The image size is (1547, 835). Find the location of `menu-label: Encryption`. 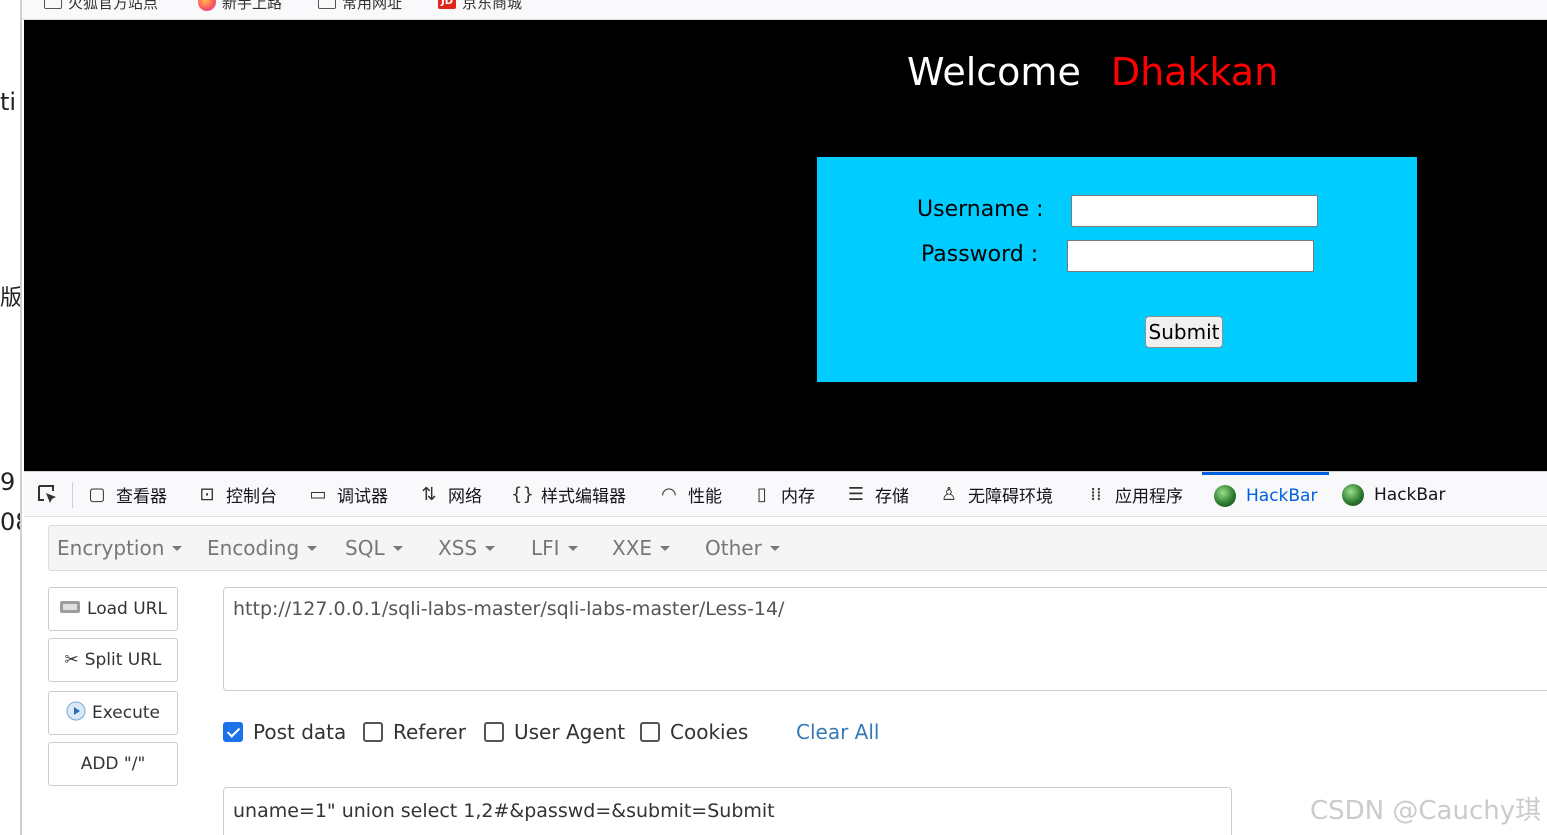

menu-label: Encryption is located at coordinates (111, 548).